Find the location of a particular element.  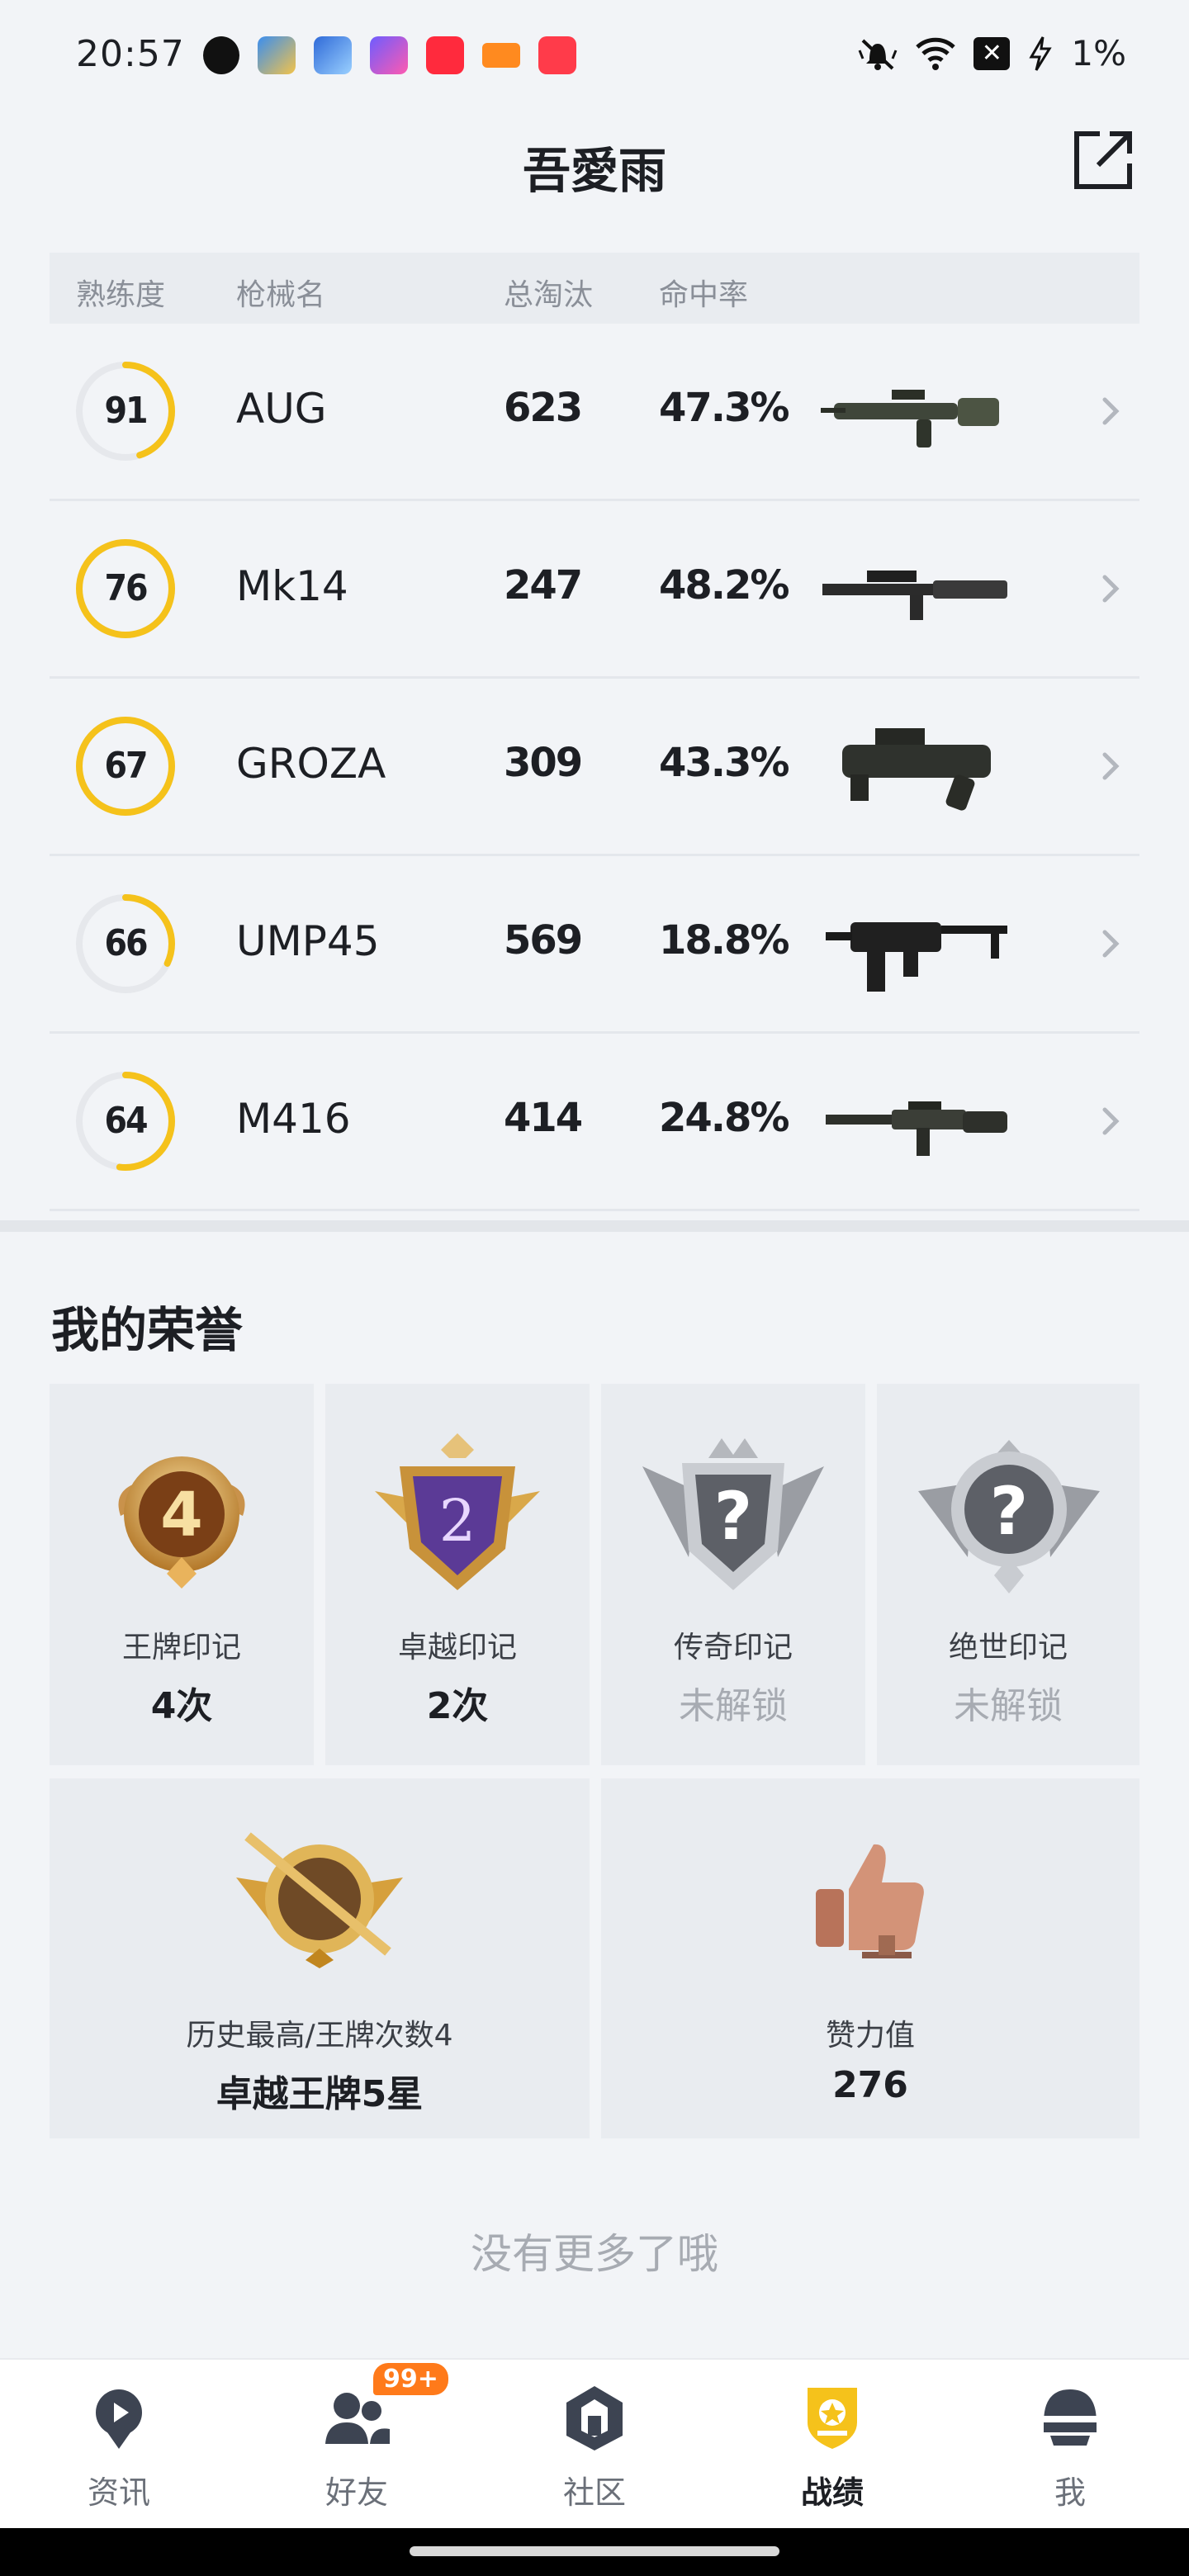

wechat-icon is located at coordinates (221, 55).